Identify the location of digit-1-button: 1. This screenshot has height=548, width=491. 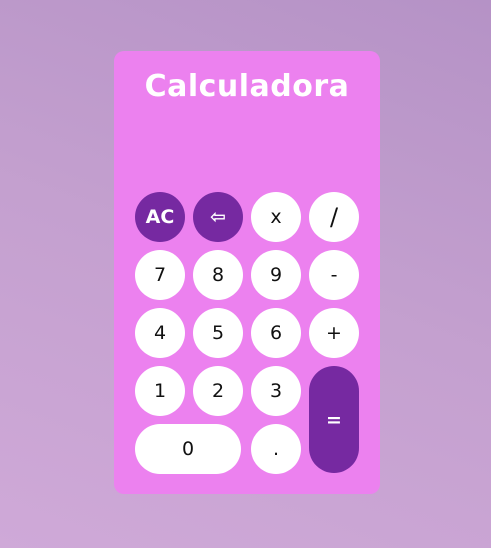
(160, 391).